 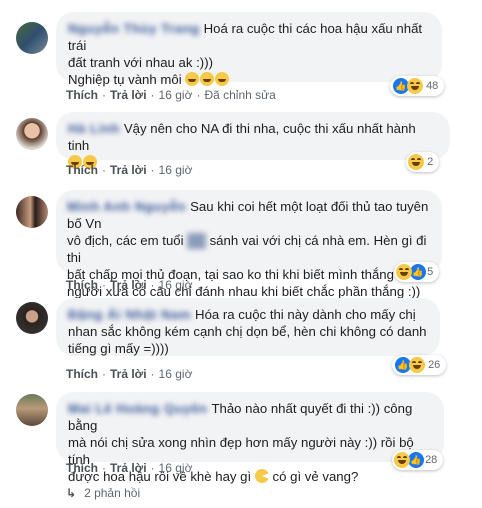 I want to click on comment-text: vô địch, các em tuổi, so click(x=125, y=240).